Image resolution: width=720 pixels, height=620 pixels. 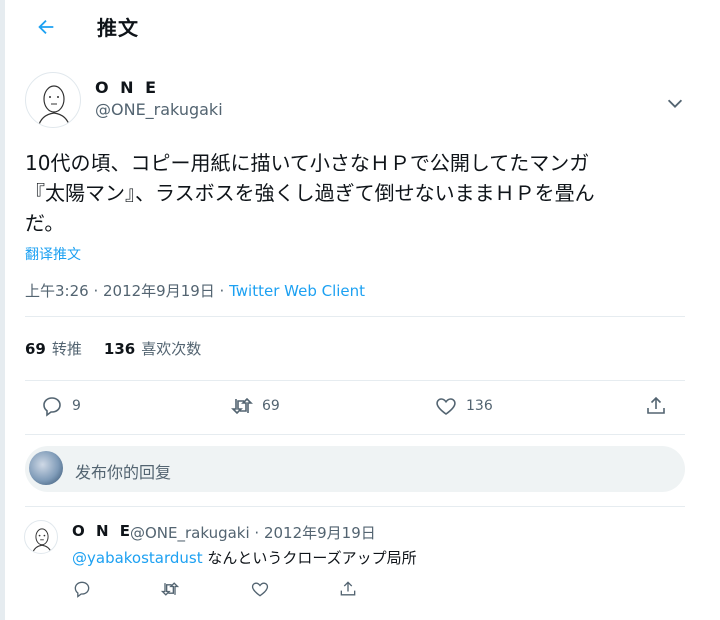 I want to click on retweet-button: 69, so click(x=255, y=406).